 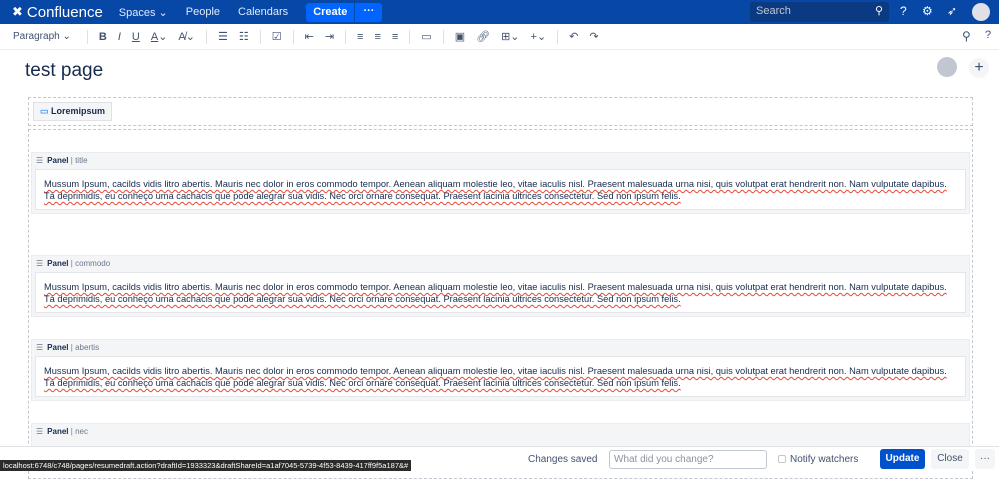 I want to click on task-list-icon: ☑, so click(x=277, y=36).